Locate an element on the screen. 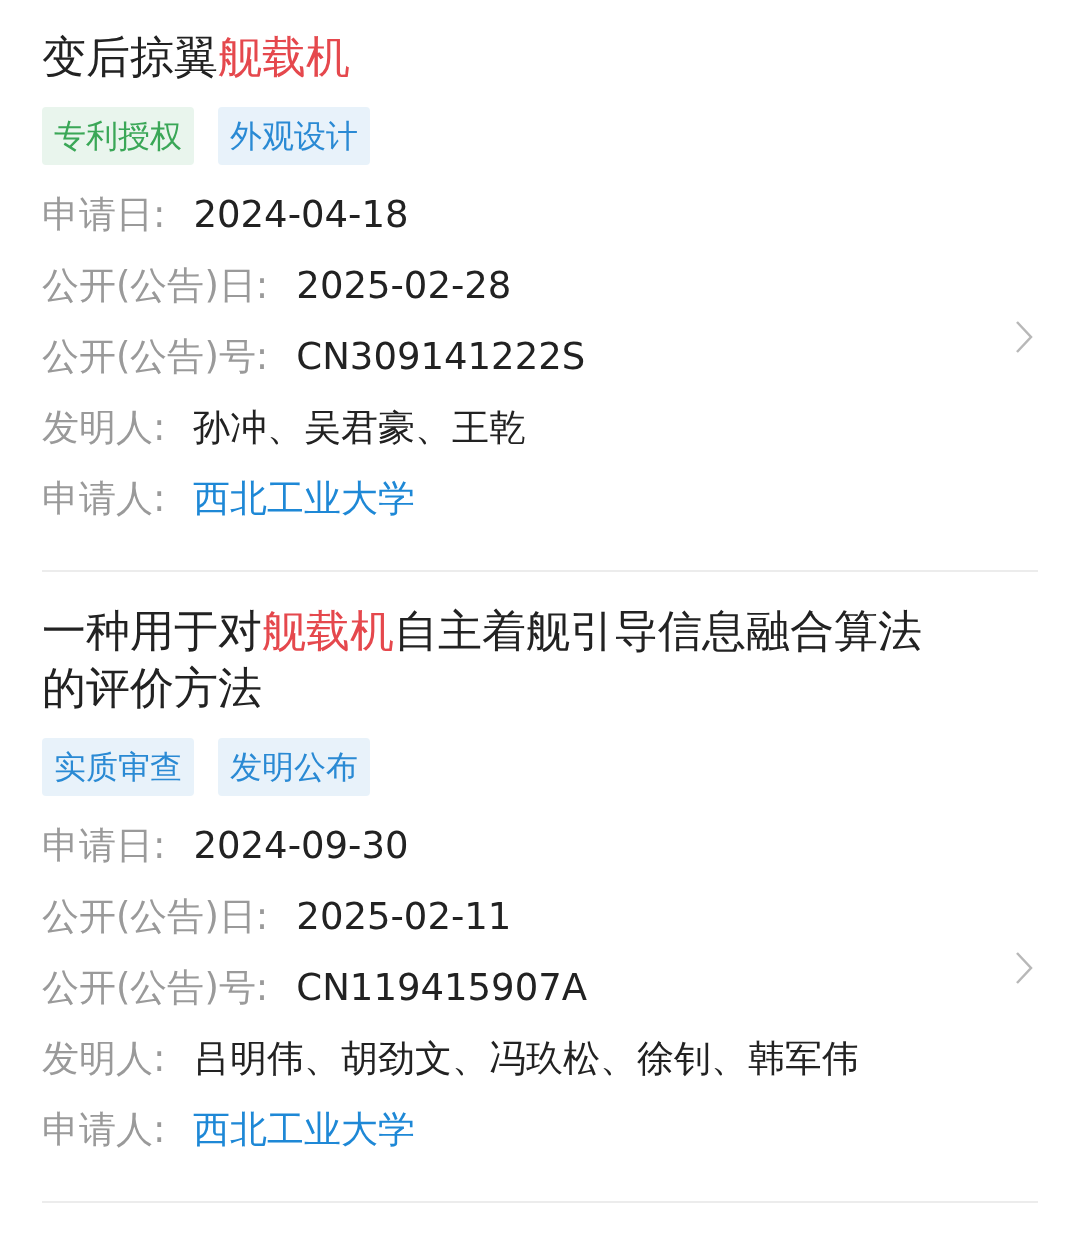 The image size is (1080, 1240). field-value: CN119415907A is located at coordinates (442, 987).